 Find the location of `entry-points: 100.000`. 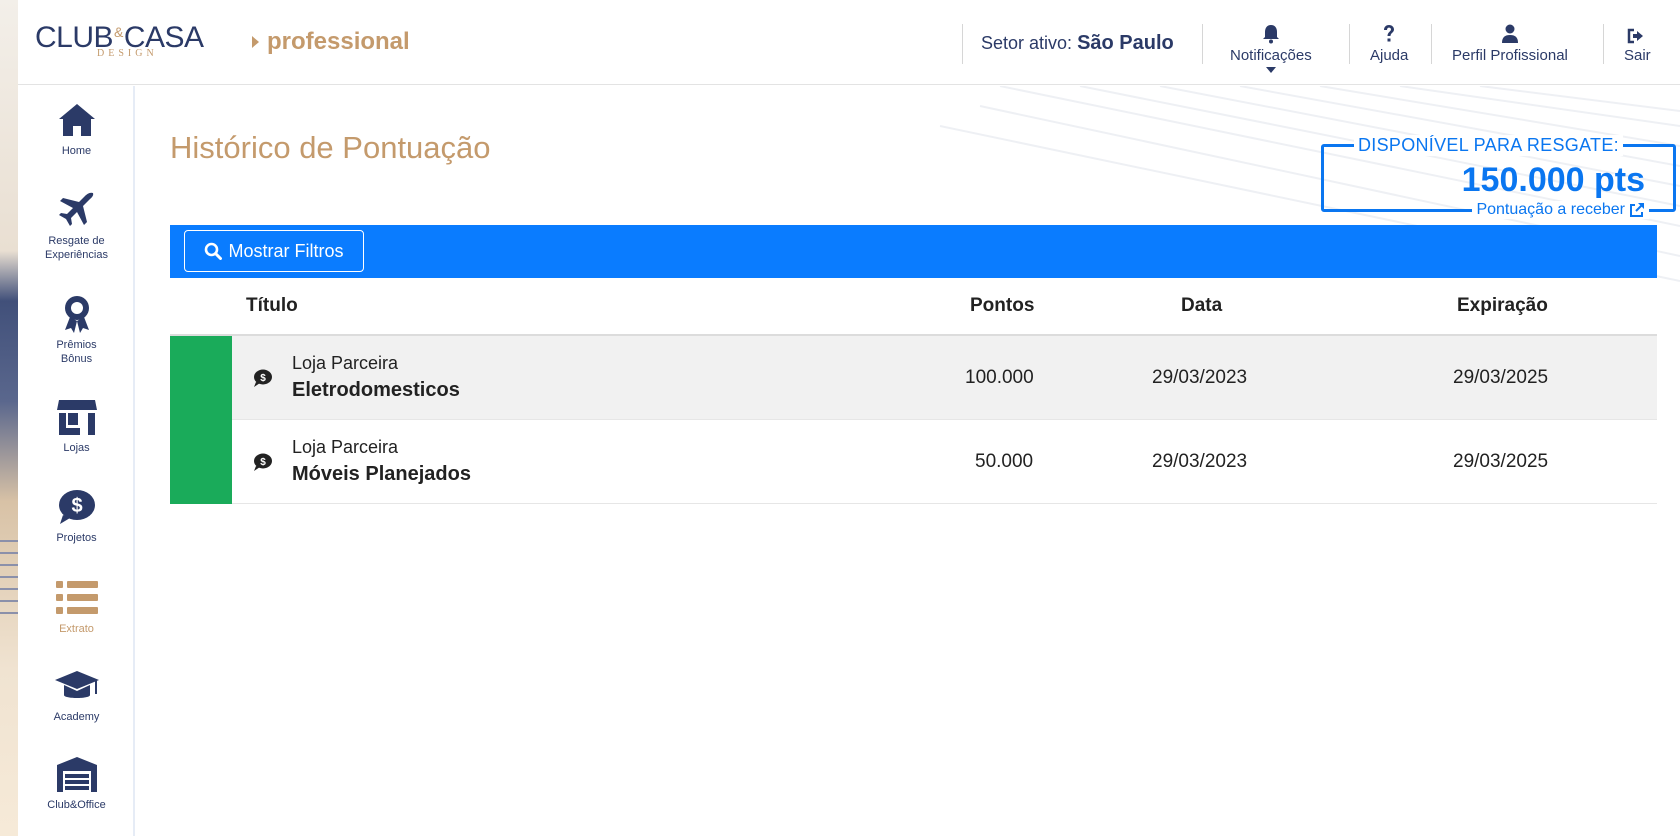

entry-points: 100.000 is located at coordinates (999, 377).